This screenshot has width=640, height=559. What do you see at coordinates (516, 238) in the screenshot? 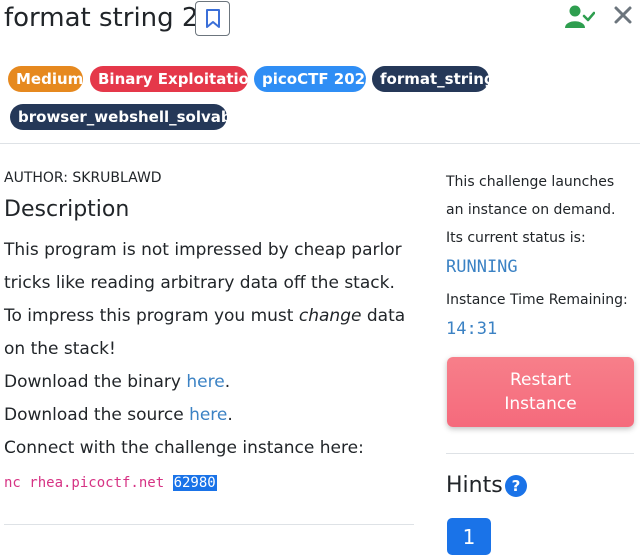
I see `status-label: Its current status is:` at bounding box center [516, 238].